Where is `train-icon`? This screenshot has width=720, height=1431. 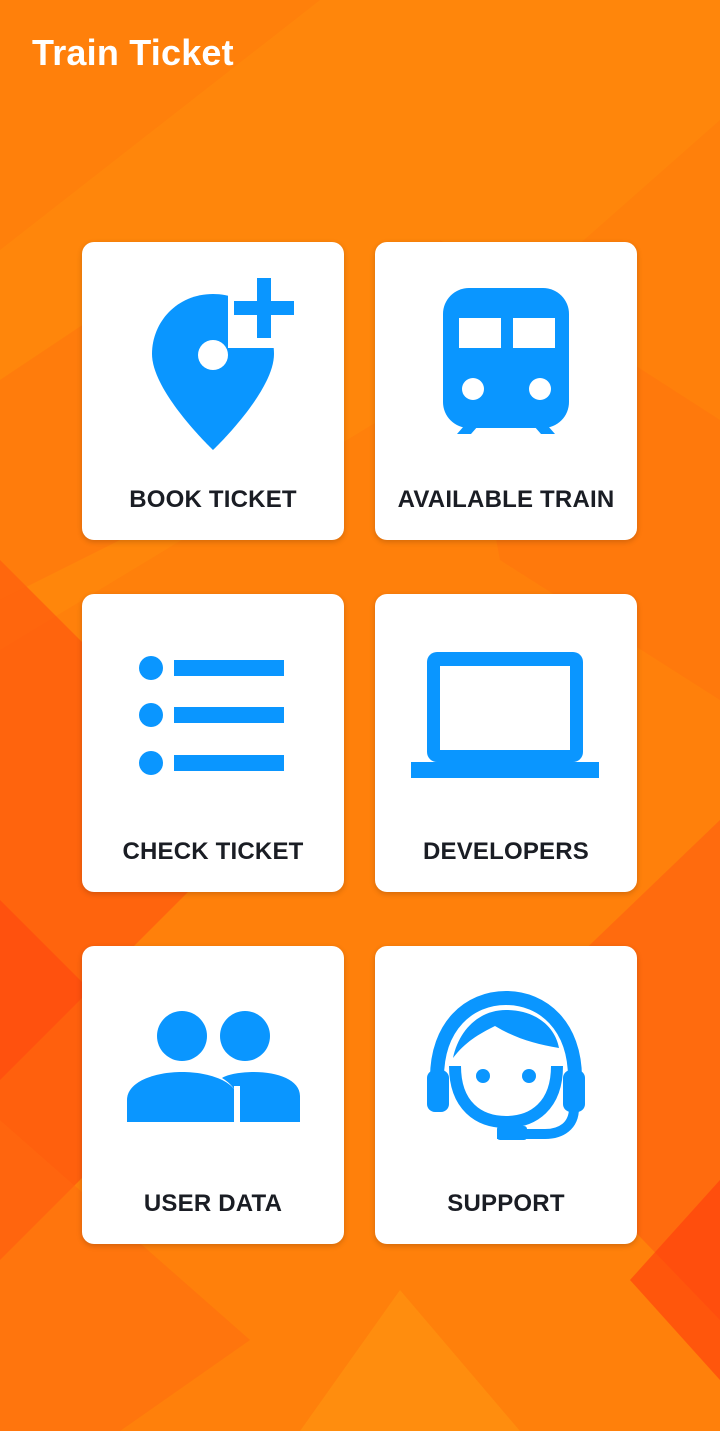
train-icon is located at coordinates (506, 361).